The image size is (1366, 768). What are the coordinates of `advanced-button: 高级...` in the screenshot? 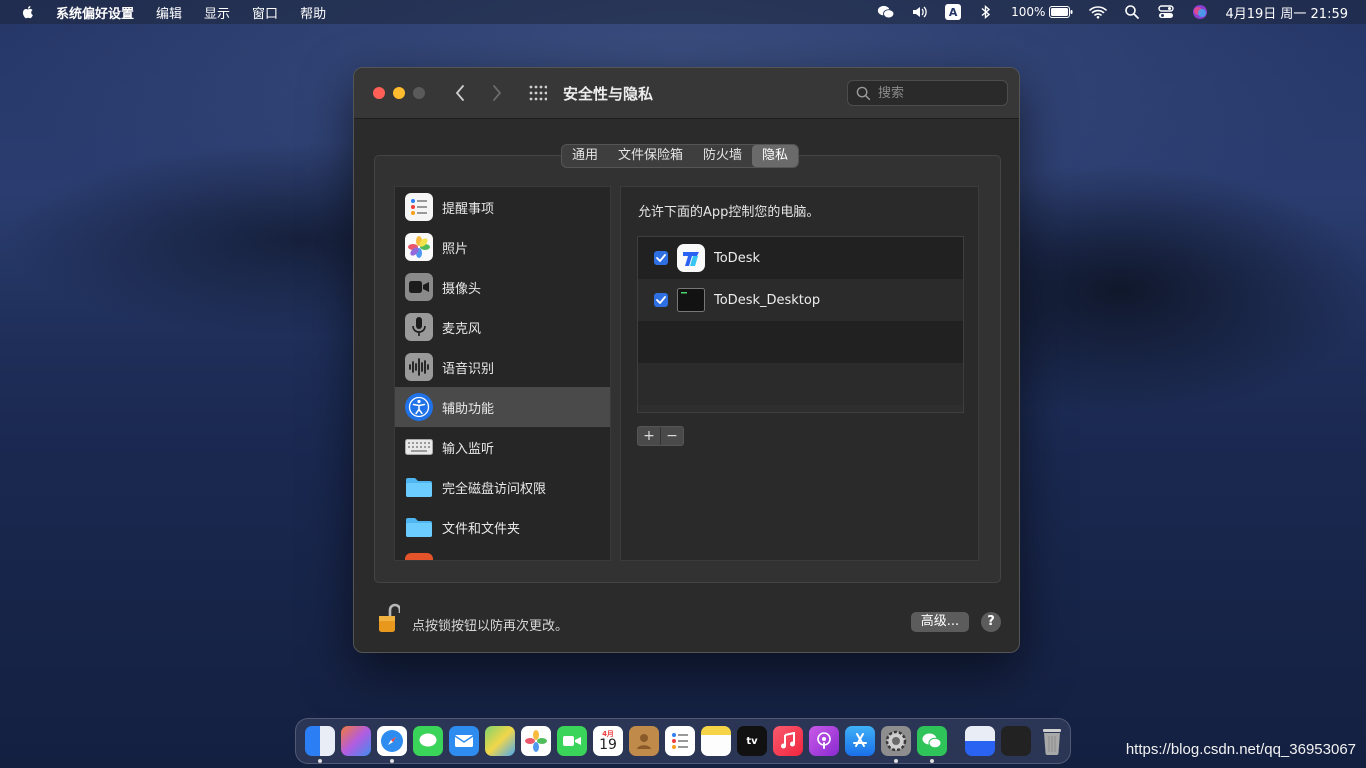 It's located at (940, 622).